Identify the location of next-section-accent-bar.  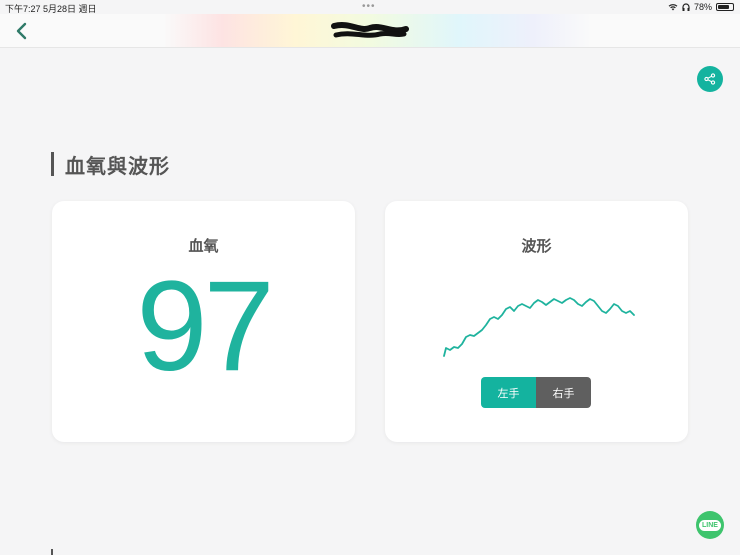
(52, 552).